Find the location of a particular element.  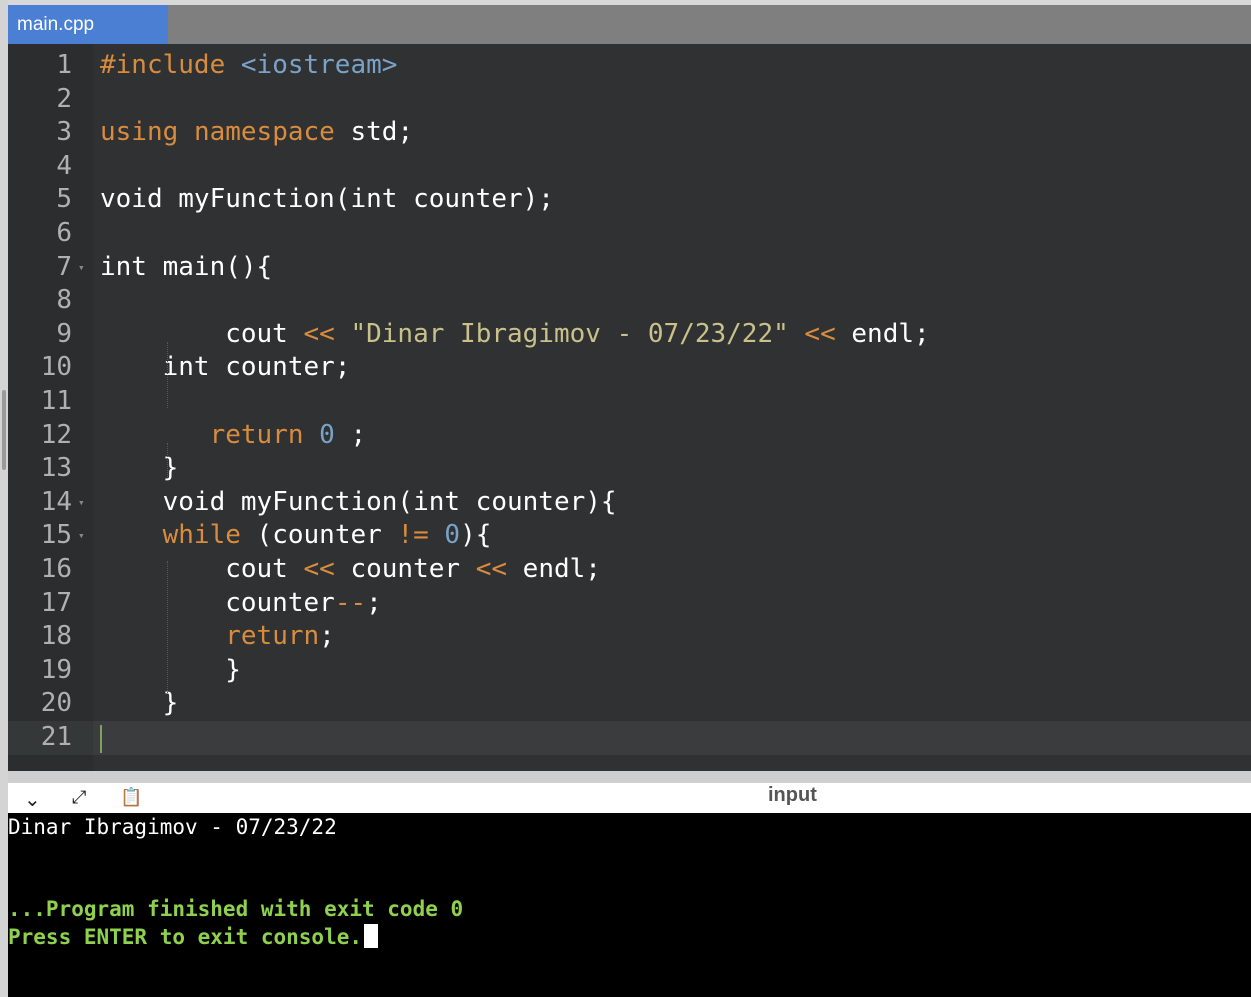

code-text: void myFunction(int counter){ is located at coordinates (358, 503).